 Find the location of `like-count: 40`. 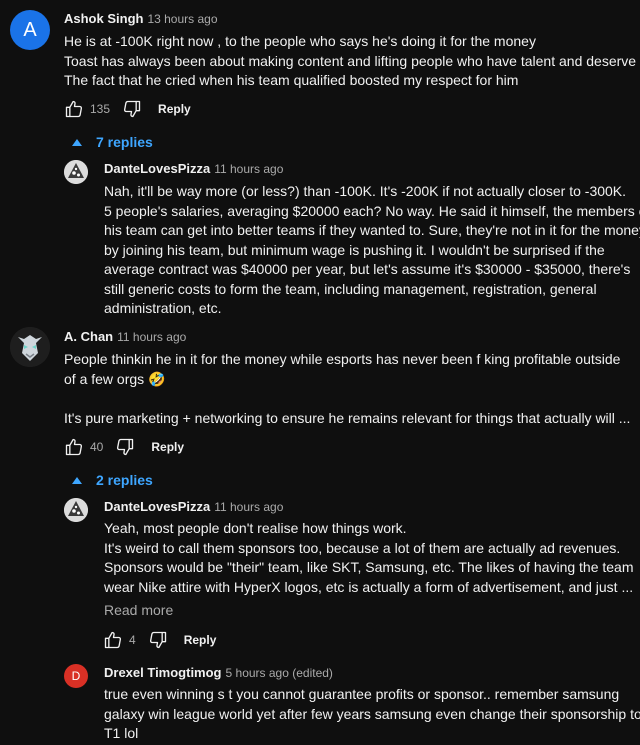

like-count: 40 is located at coordinates (97, 447).